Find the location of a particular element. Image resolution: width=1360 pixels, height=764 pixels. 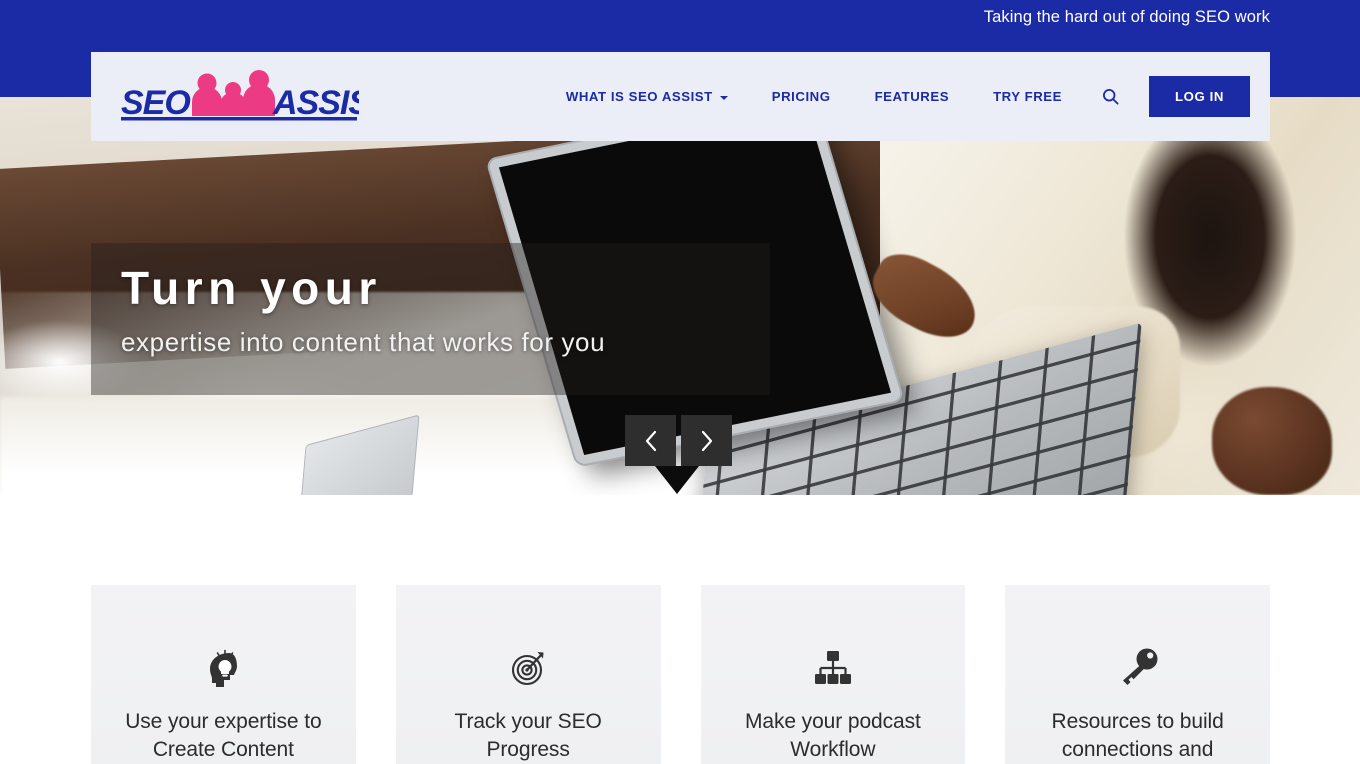

carousel-pointer-triangle is located at coordinates (677, 480).